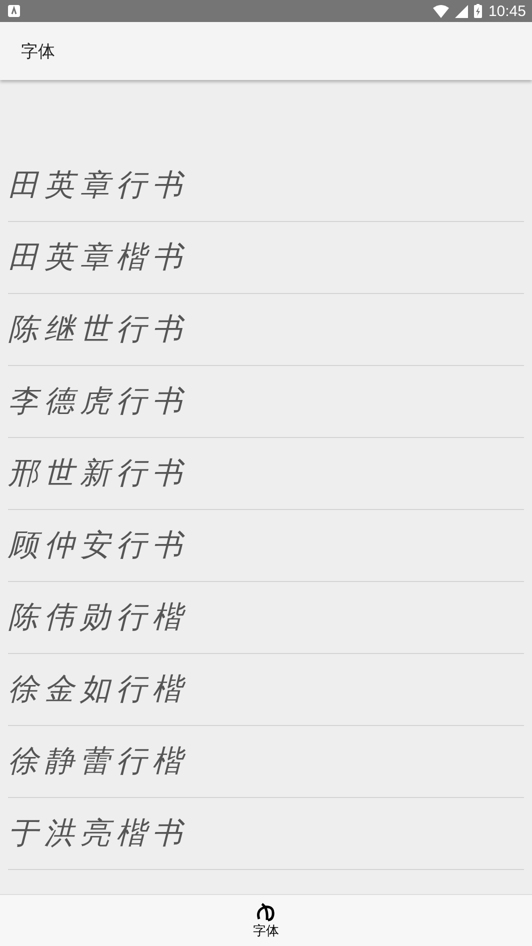  What do you see at coordinates (507, 11) in the screenshot?
I see `clock-time: 10:45` at bounding box center [507, 11].